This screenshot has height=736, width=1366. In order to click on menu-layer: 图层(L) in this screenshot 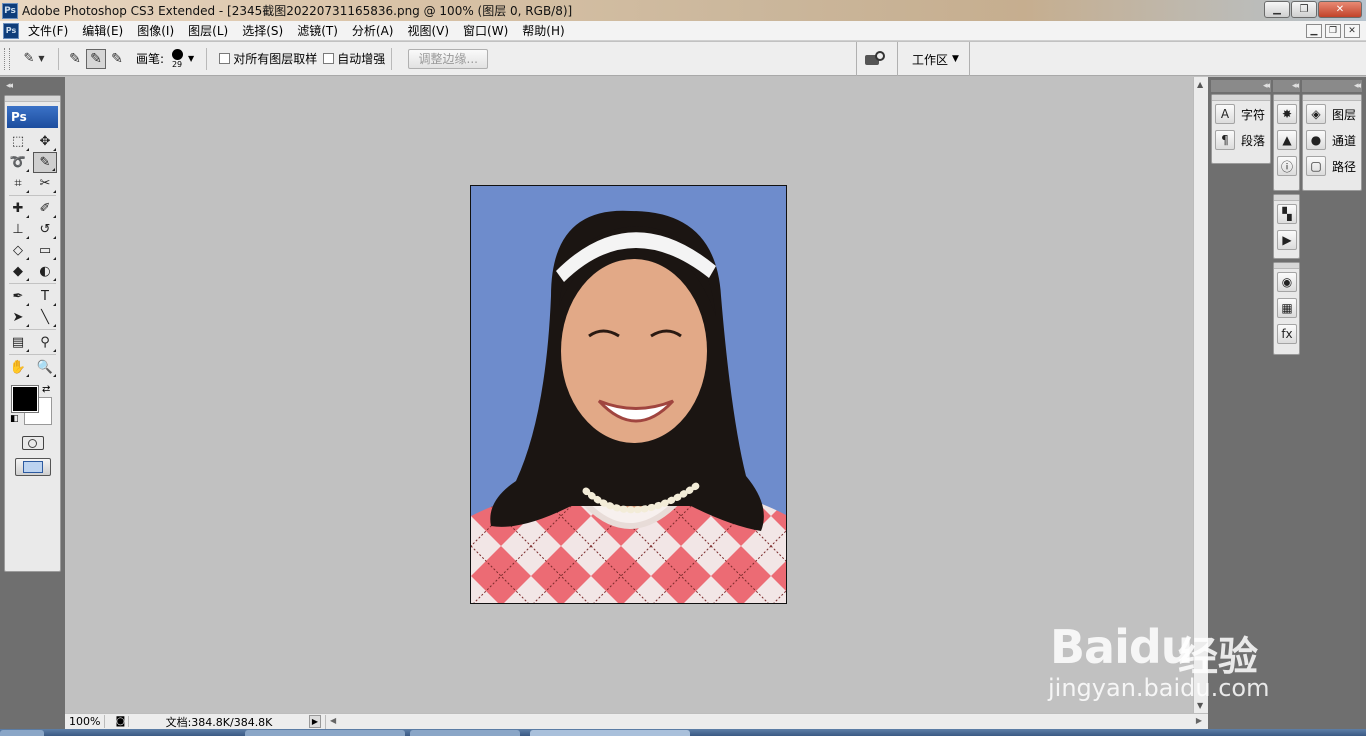, I will do `click(208, 31)`.